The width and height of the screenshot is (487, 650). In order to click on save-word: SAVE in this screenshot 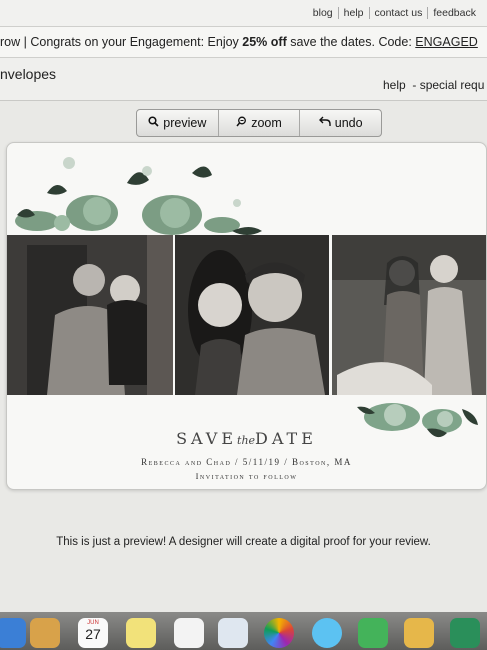, I will do `click(207, 438)`.